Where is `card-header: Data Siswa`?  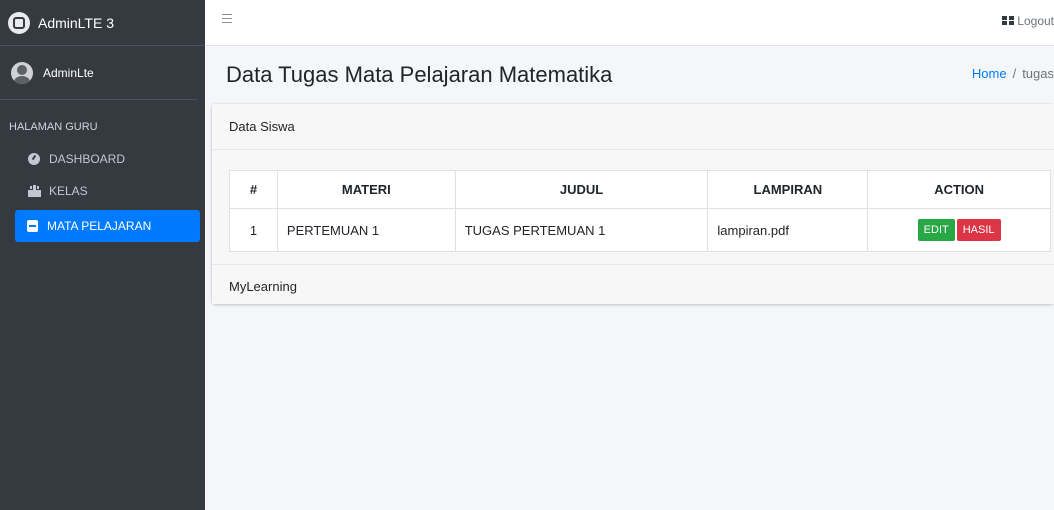 card-header: Data Siswa is located at coordinates (633, 127).